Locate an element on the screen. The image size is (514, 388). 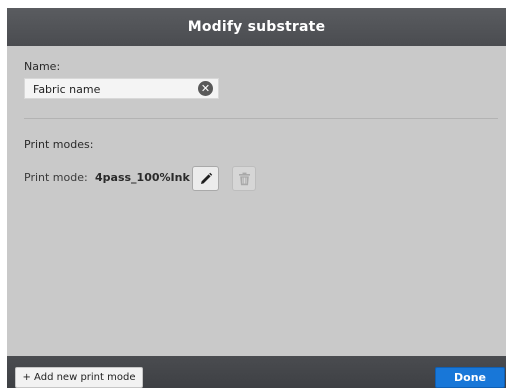
dialog-footer: + Add new print mode Done is located at coordinates (256, 372).